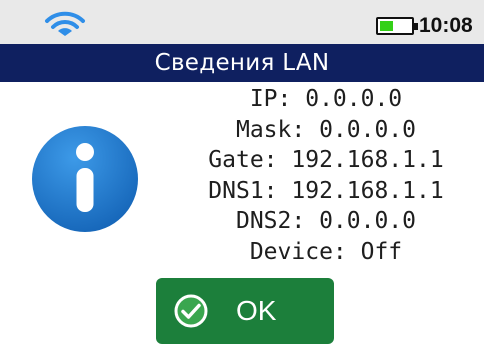 This screenshot has height=345, width=484. What do you see at coordinates (85, 179) in the screenshot?
I see `info-icon` at bounding box center [85, 179].